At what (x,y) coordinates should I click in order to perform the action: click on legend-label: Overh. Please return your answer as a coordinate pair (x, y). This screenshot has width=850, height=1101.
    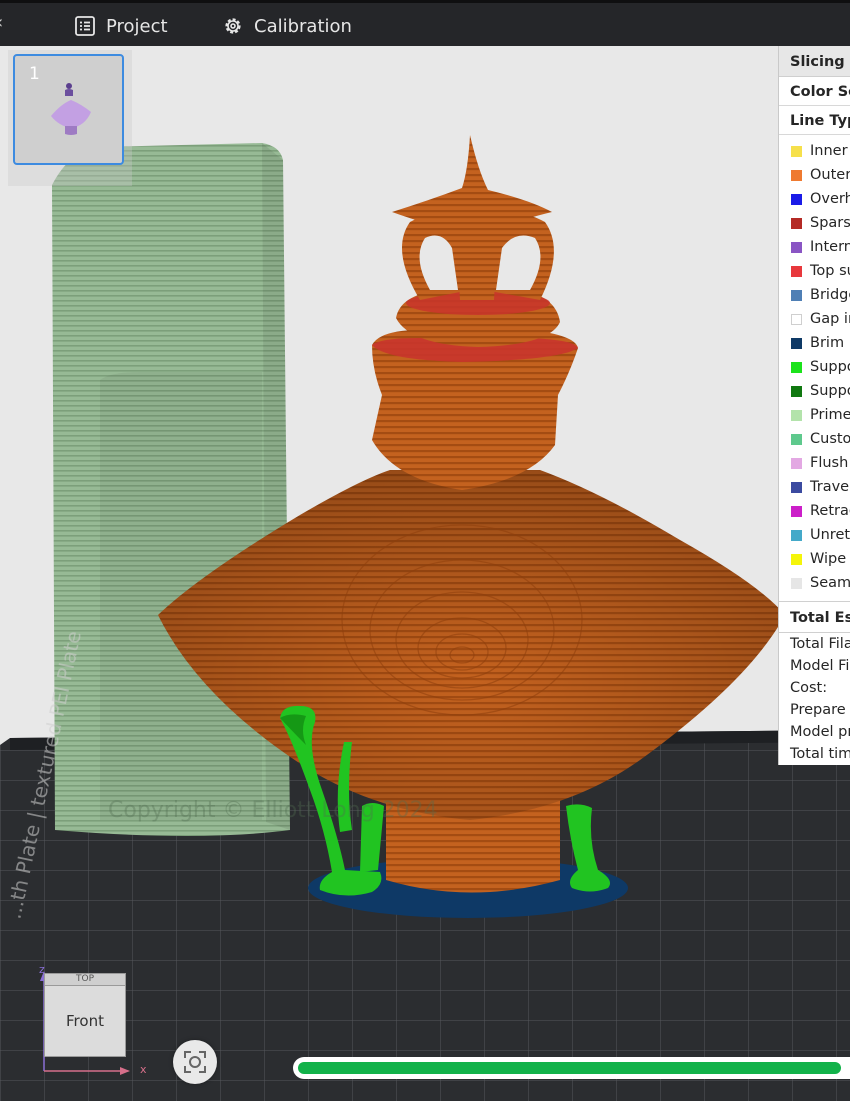
    Looking at the image, I should click on (830, 199).